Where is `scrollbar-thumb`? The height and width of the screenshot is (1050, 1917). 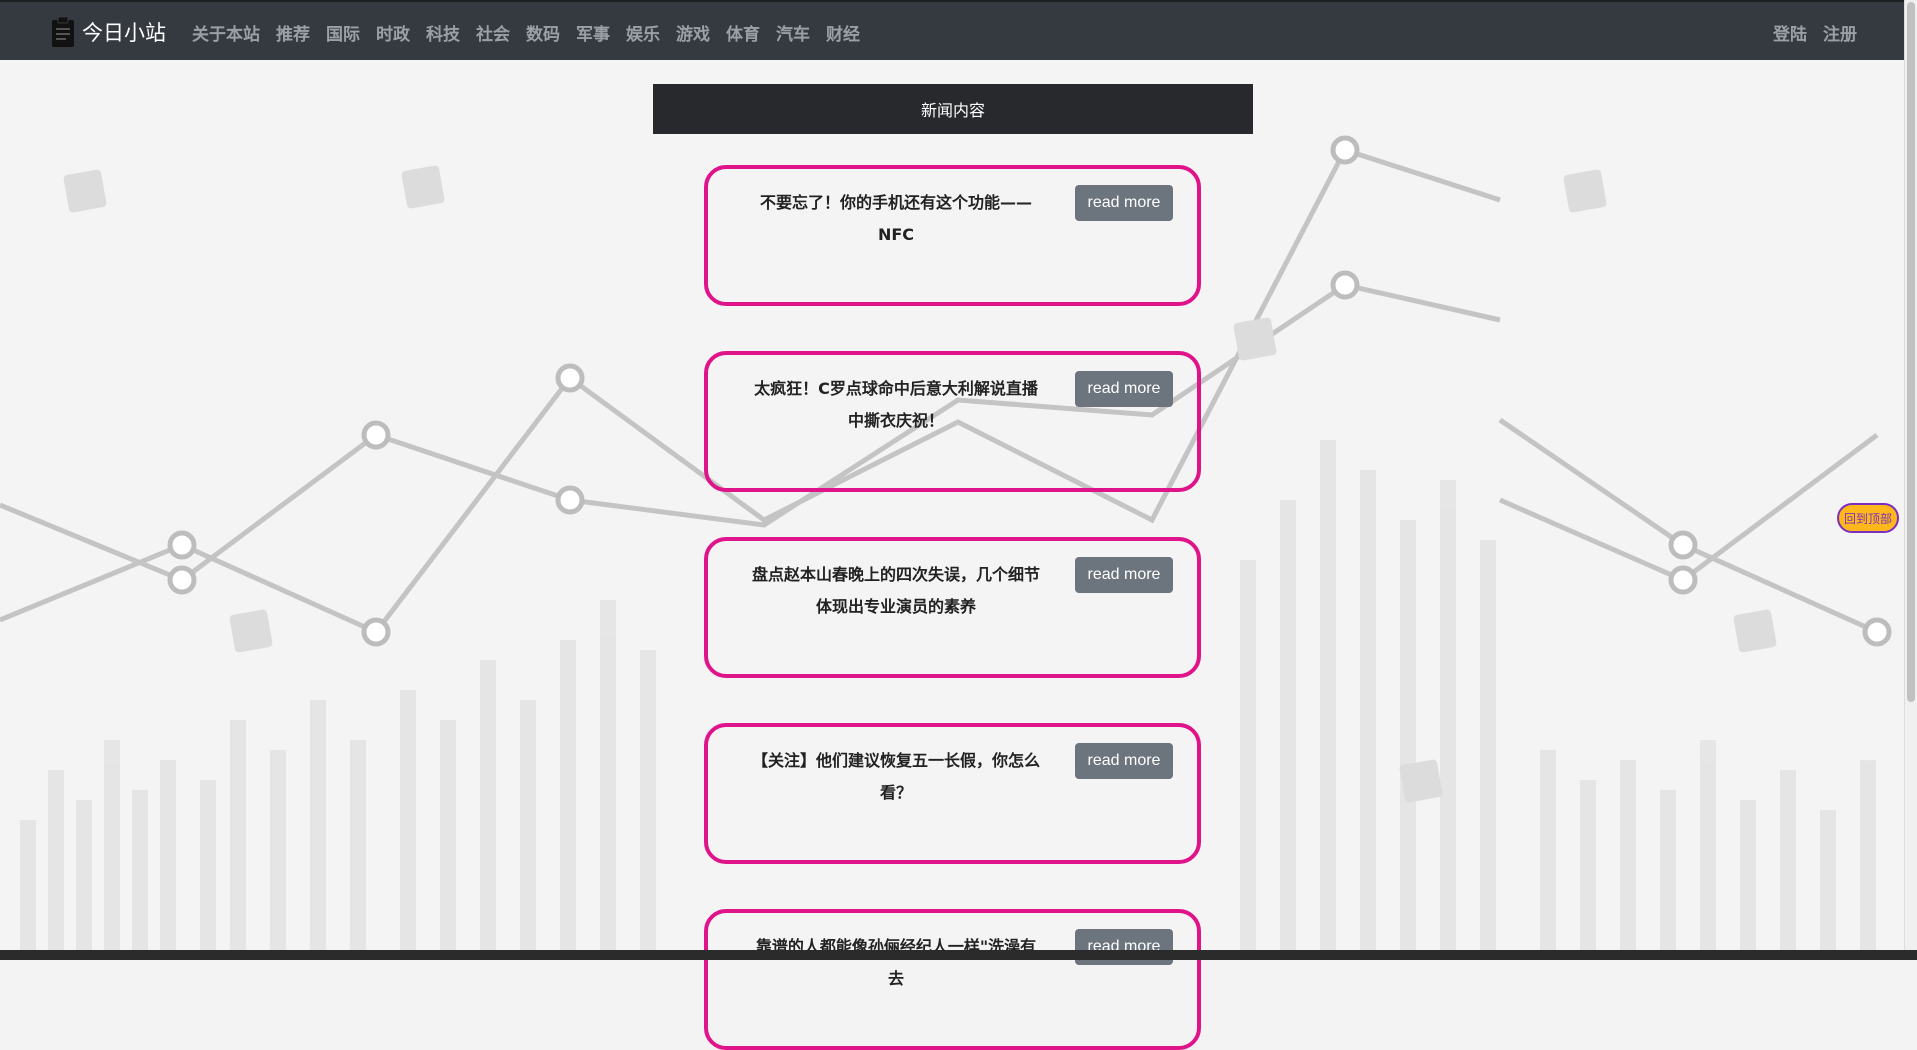 scrollbar-thumb is located at coordinates (1911, 352).